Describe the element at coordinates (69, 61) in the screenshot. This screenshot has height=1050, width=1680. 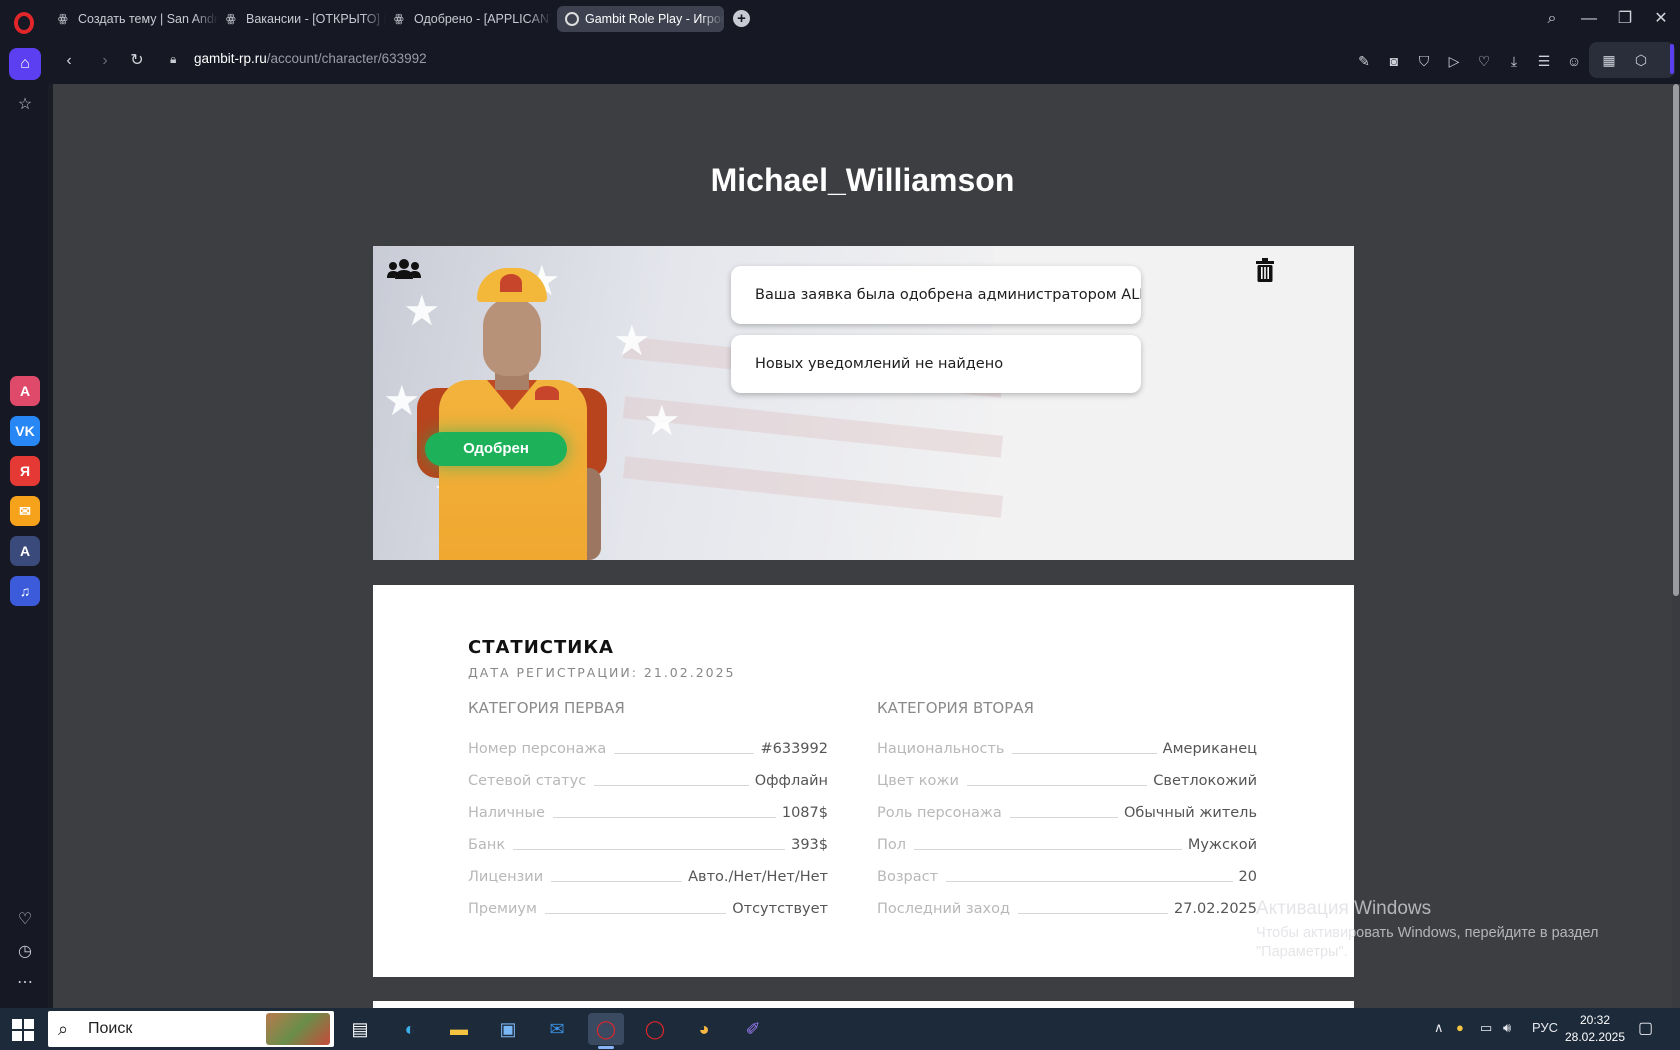
I see `back-button: ‹` at that location.